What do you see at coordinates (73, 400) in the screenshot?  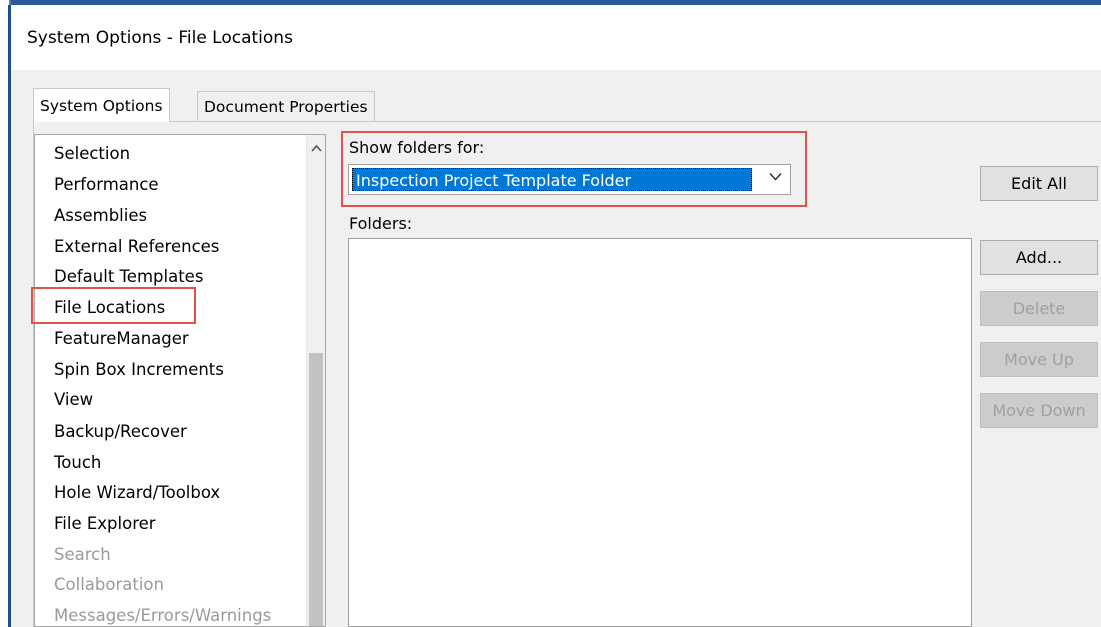 I see `category-item-view: View` at bounding box center [73, 400].